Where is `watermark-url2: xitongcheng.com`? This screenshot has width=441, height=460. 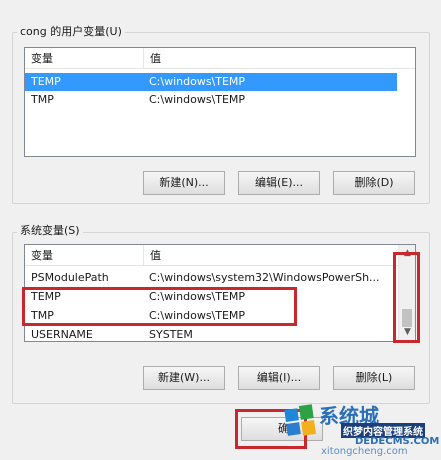 watermark-url2: xitongcheng.com is located at coordinates (364, 451).